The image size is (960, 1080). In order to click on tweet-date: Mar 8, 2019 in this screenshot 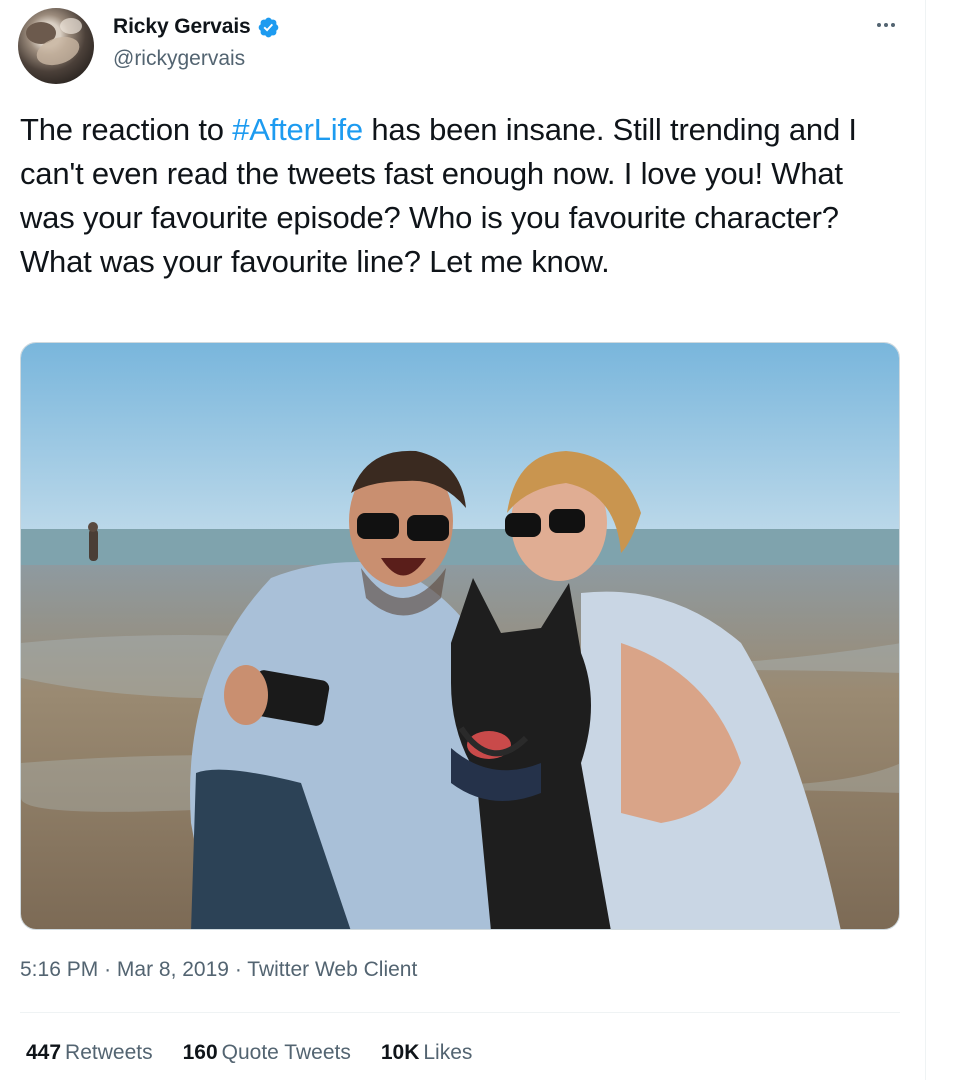, I will do `click(173, 969)`.